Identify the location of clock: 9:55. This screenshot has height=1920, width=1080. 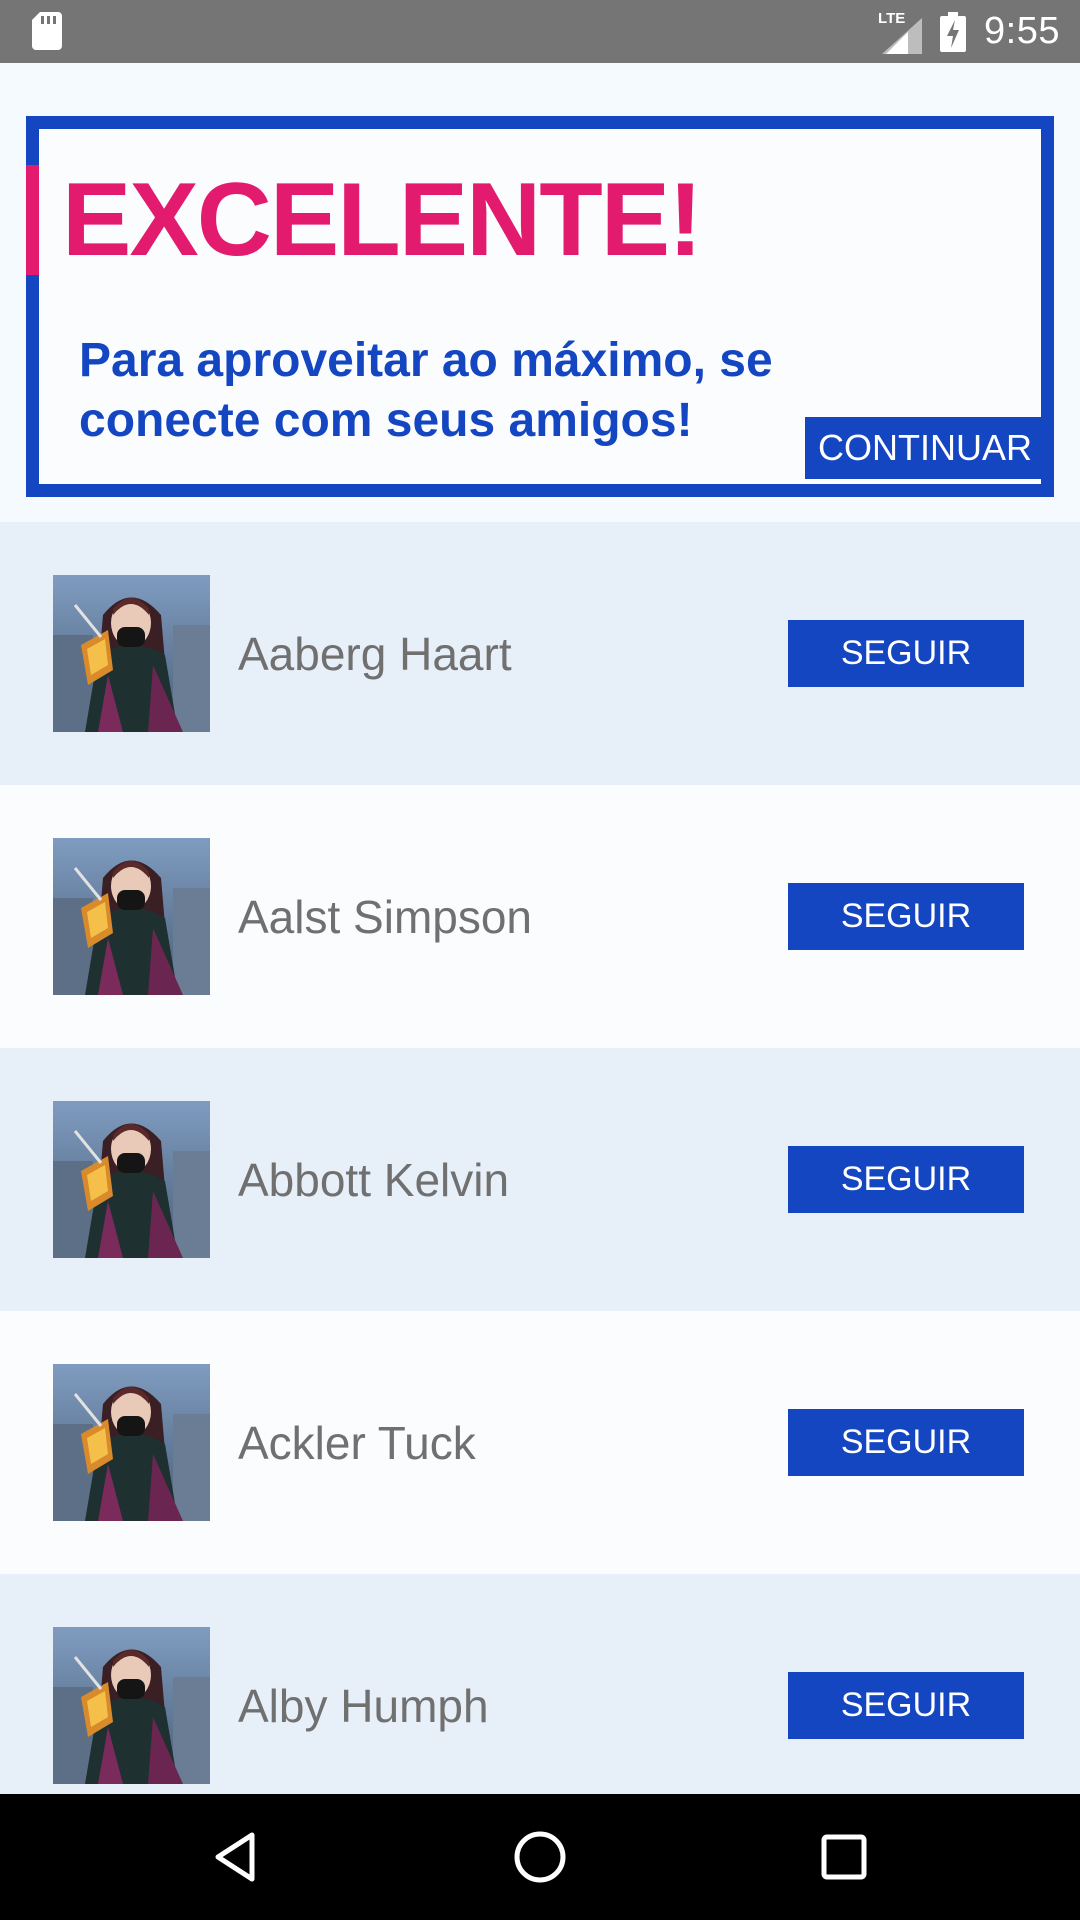
(1022, 31).